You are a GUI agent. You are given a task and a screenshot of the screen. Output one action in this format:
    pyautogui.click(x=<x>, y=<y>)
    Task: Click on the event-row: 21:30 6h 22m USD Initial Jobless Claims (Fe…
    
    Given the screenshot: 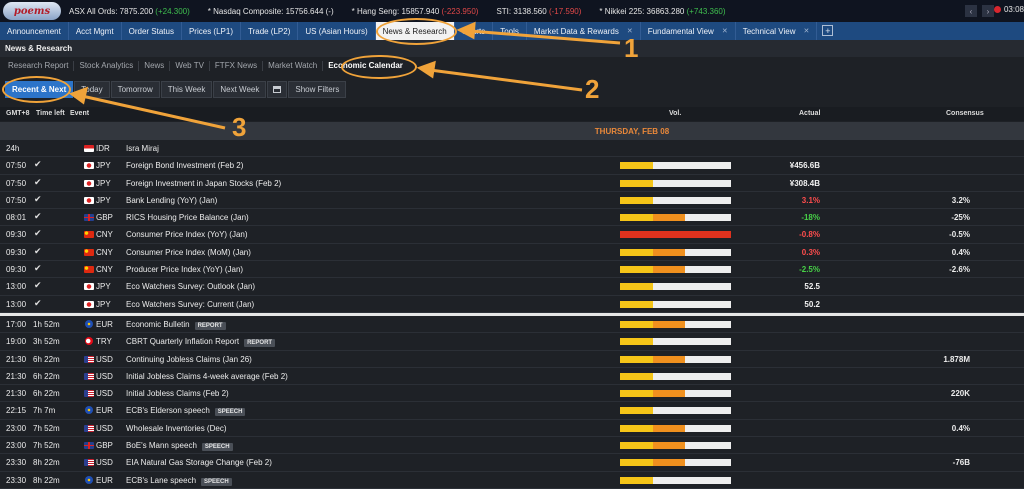 What is the action you would take?
    pyautogui.click(x=512, y=394)
    